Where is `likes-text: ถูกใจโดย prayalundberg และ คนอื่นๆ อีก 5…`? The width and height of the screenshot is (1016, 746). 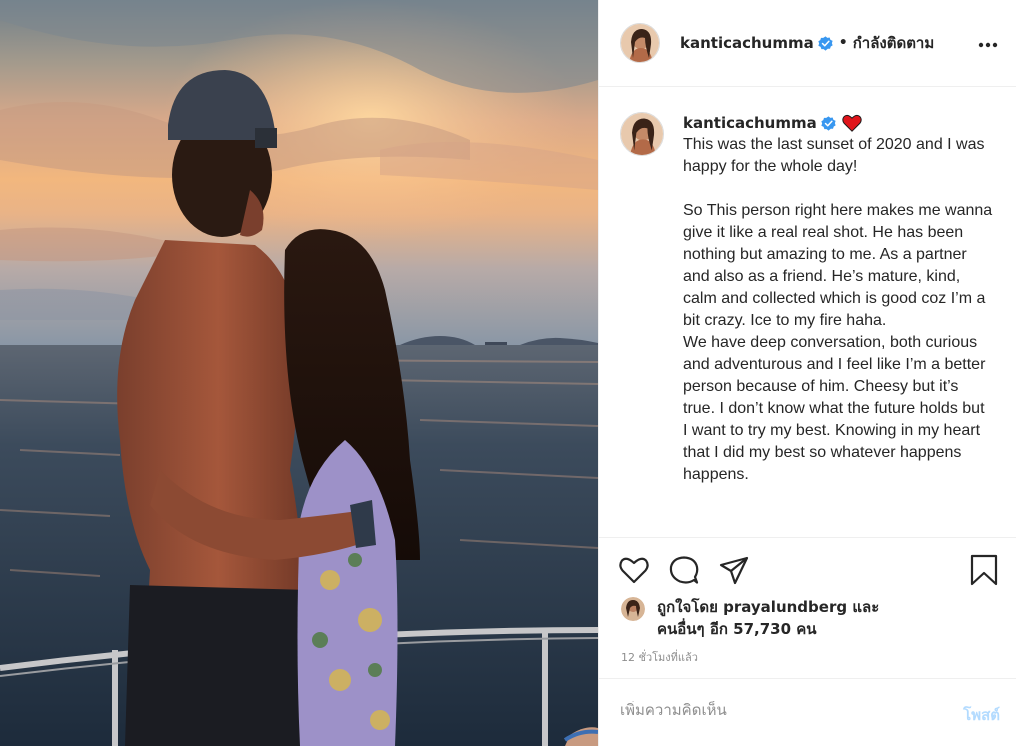
likes-text: ถูกใจโดย prayalundberg และ คนอื่นๆ อีก 5… is located at coordinates (768, 618).